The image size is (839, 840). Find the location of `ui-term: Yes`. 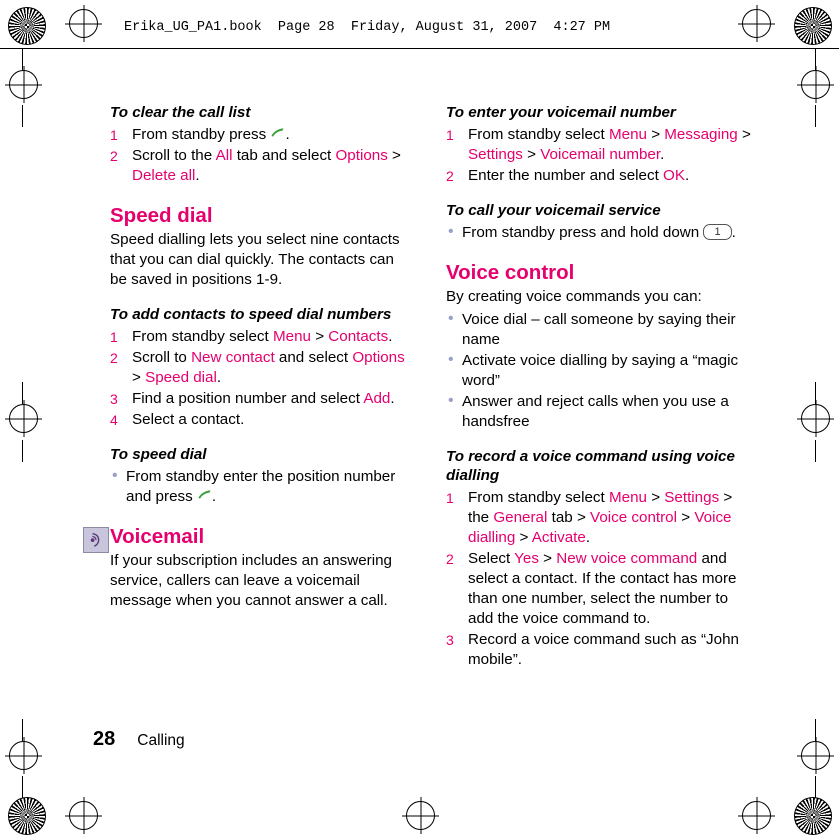

ui-term: Yes is located at coordinates (526, 558).